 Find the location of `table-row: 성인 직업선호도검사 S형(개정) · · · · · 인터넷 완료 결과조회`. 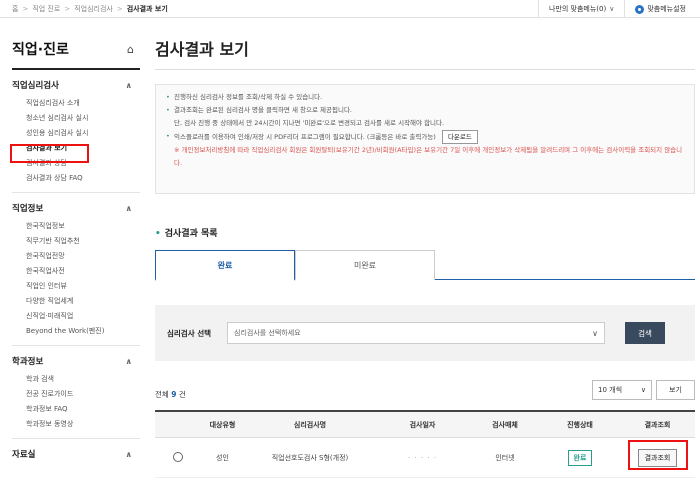

table-row: 성인 직업선호도검사 S형(개정) · · · · · 인터넷 완료 결과조회 is located at coordinates (425, 458).